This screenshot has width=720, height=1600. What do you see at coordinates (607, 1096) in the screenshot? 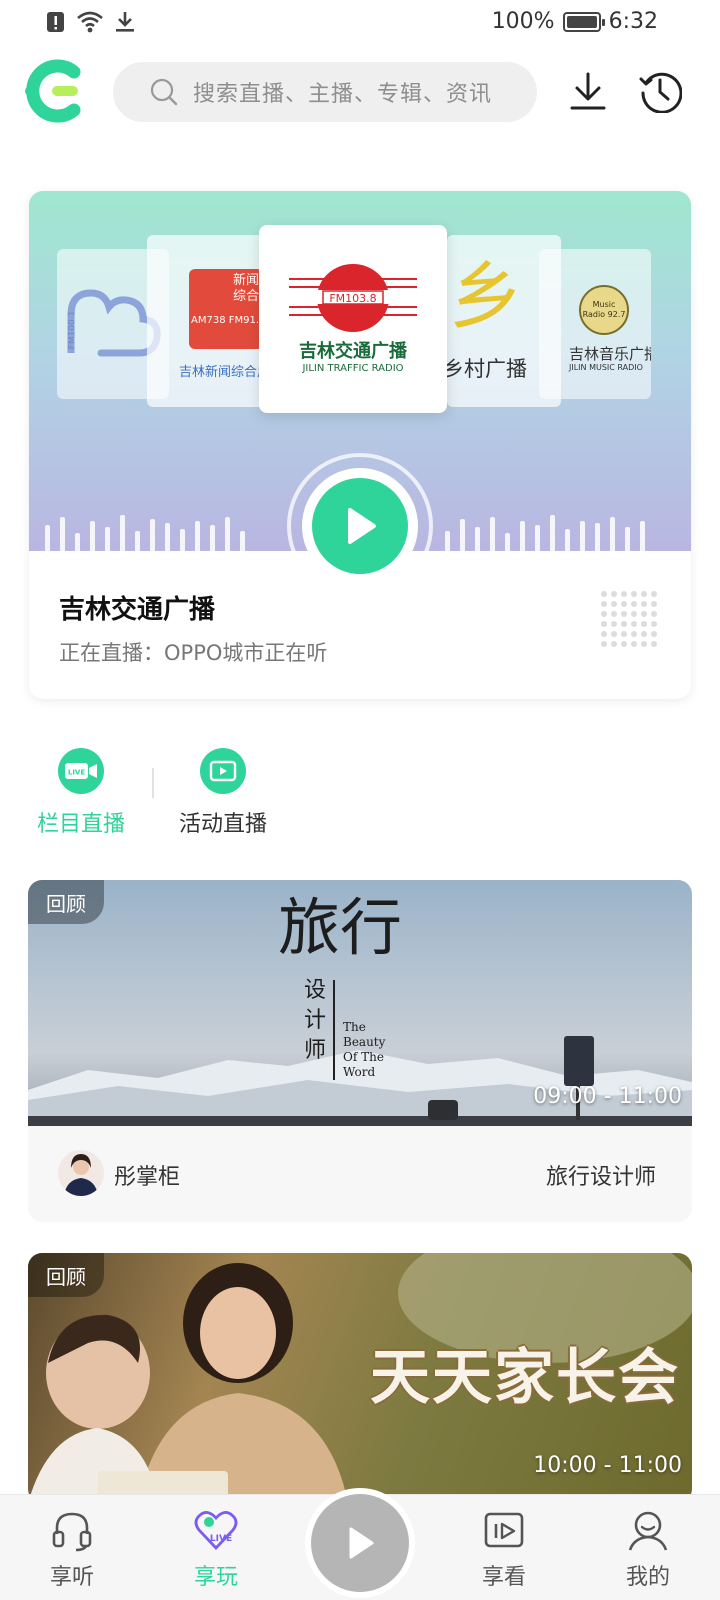
I see `program-1-time: 09:00 - 11:00` at bounding box center [607, 1096].